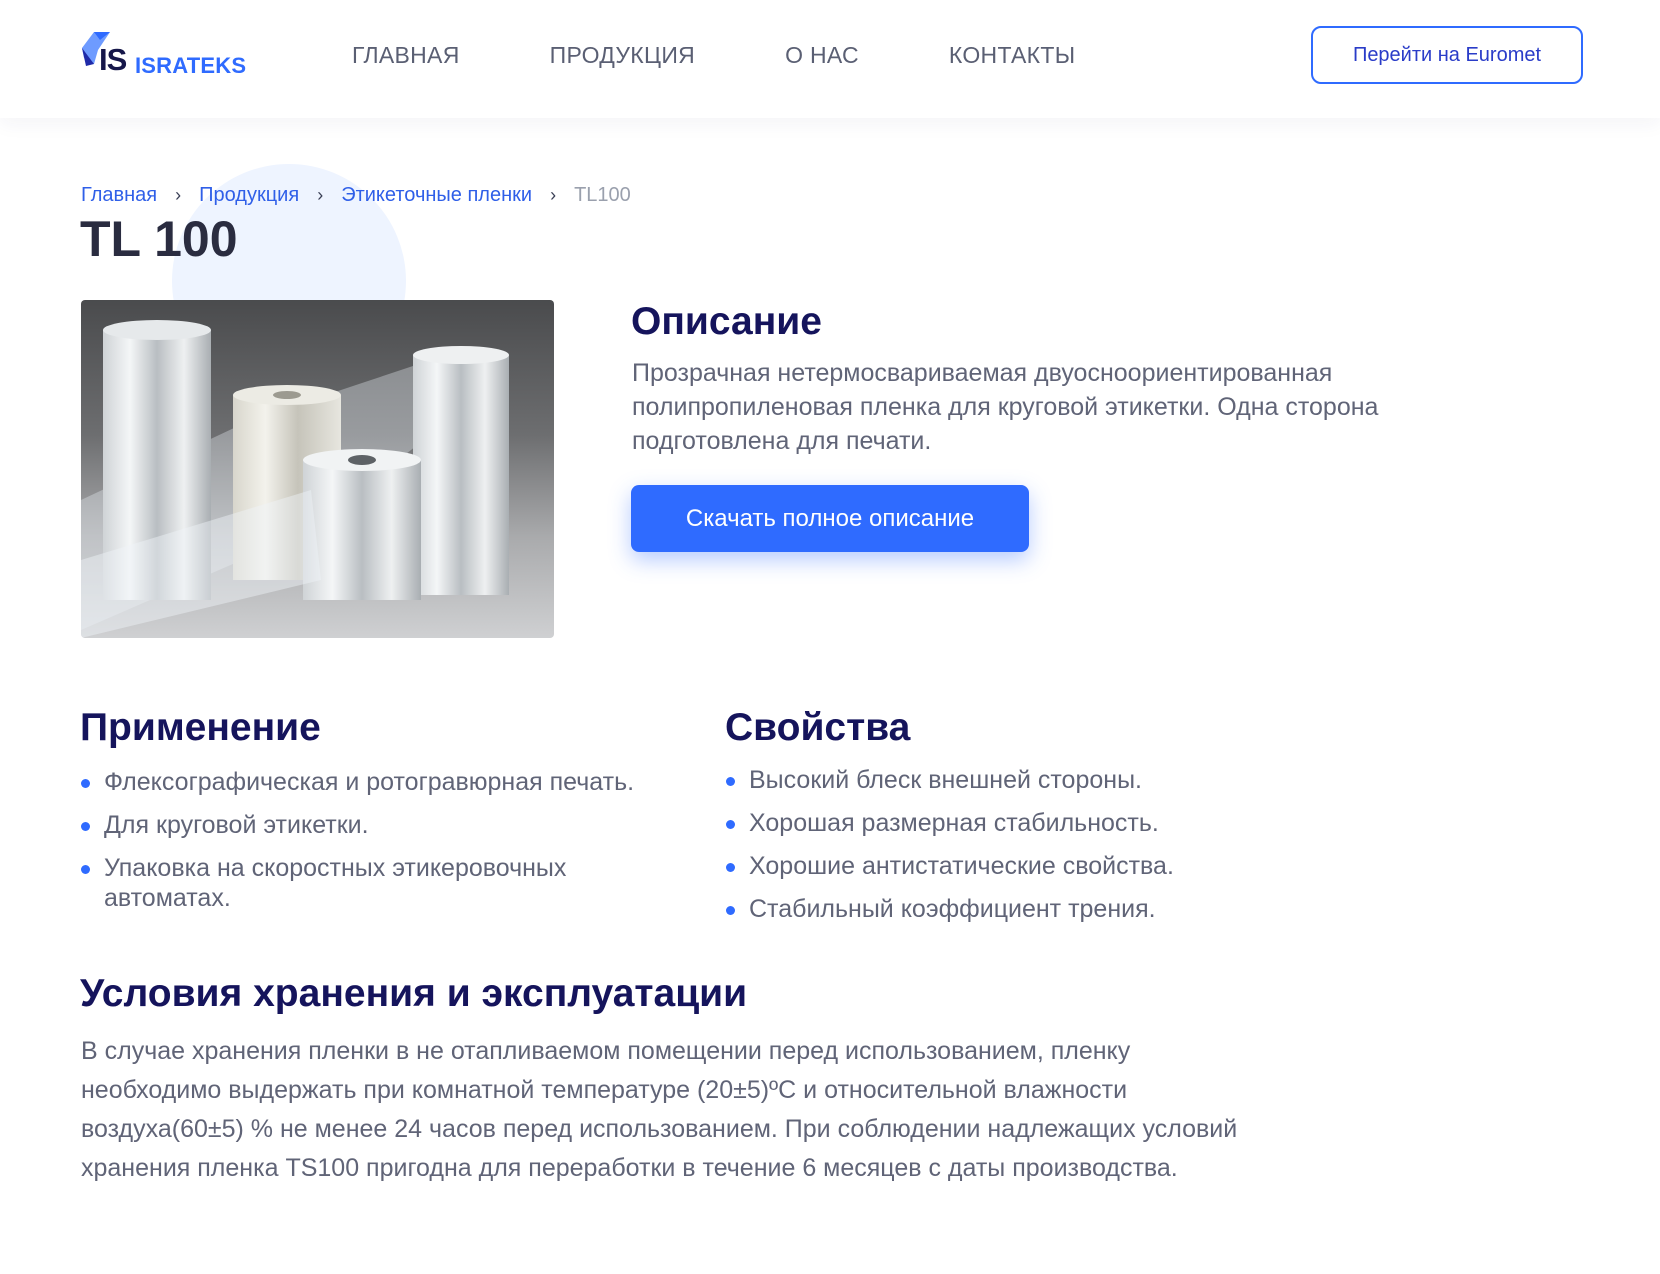 This screenshot has width=1660, height=1274. I want to click on list-item: Хорошие антистатические свойства., so click(1036, 866).